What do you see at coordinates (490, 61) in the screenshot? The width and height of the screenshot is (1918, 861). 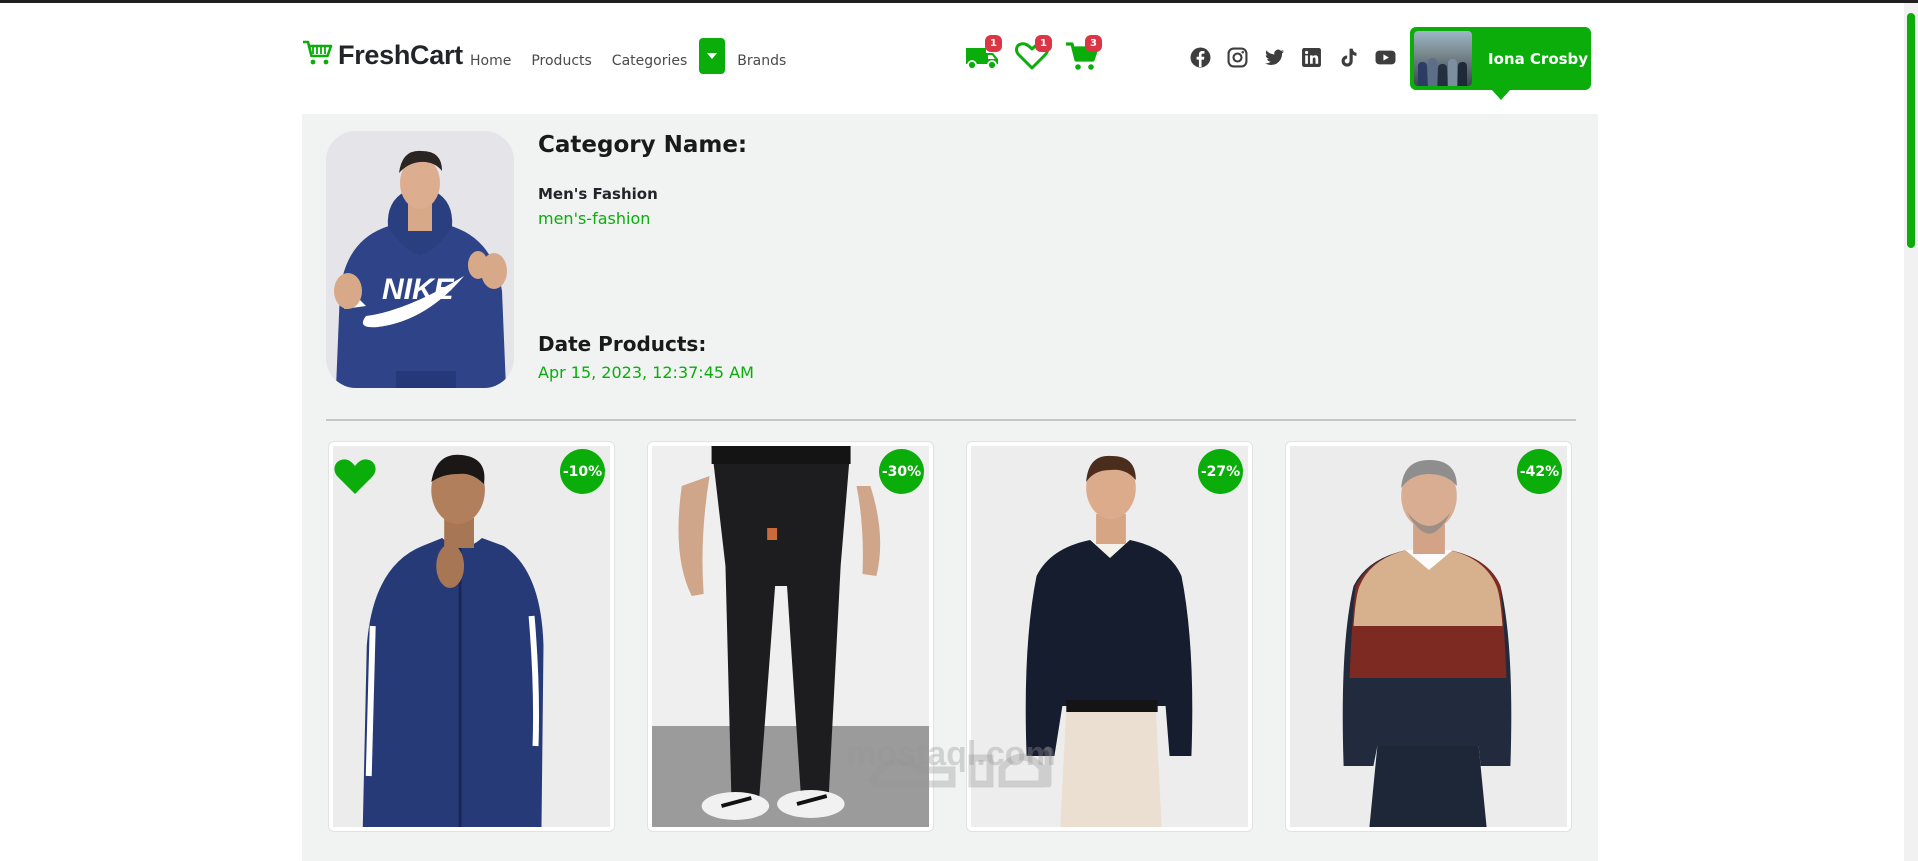 I see `nav-home-link: Home` at bounding box center [490, 61].